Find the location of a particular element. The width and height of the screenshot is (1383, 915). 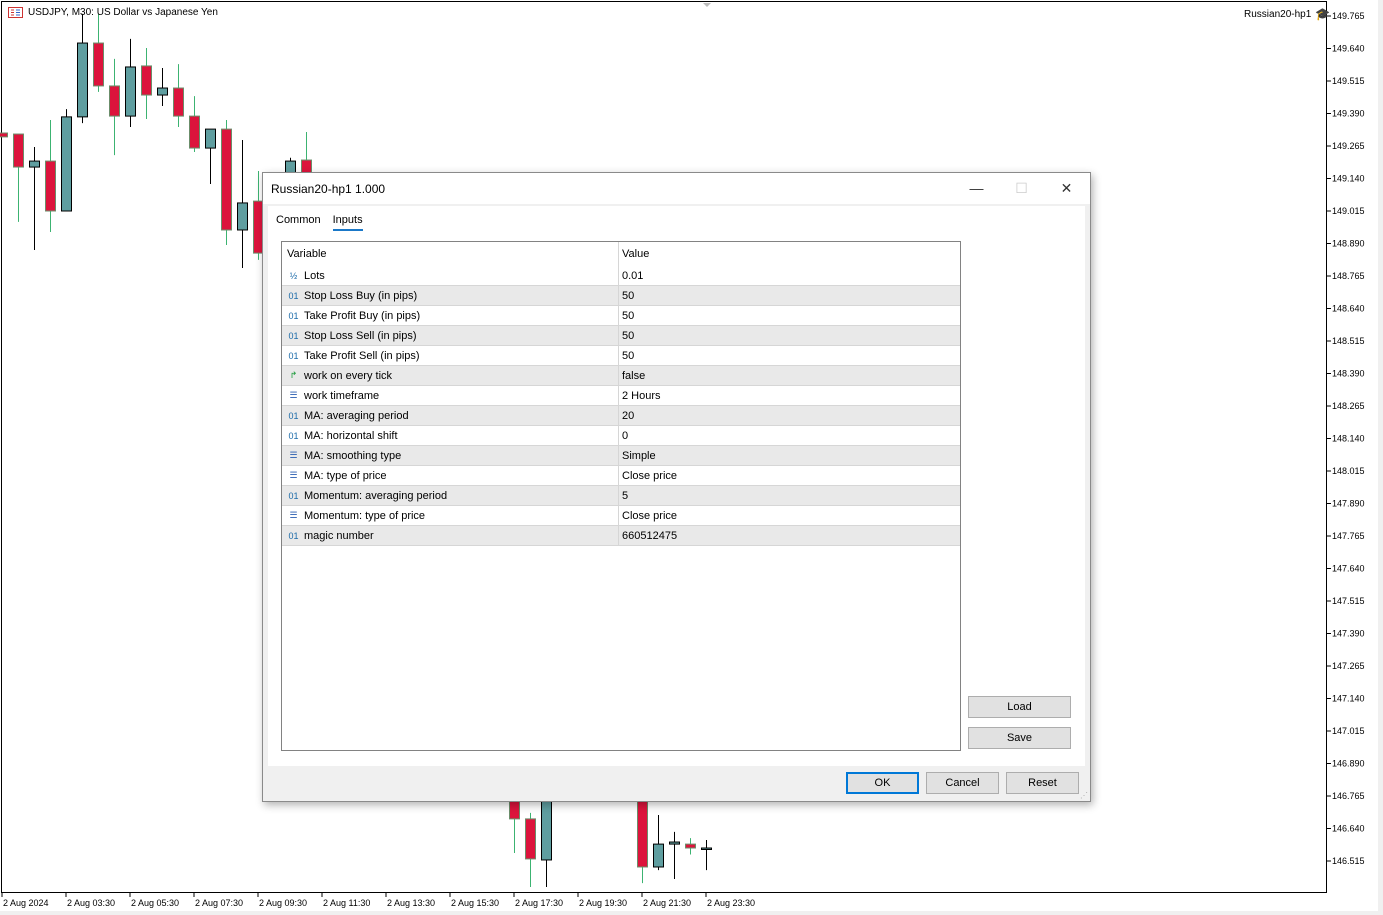

price-tick-label: 148.640 is located at coordinates (1348, 309).